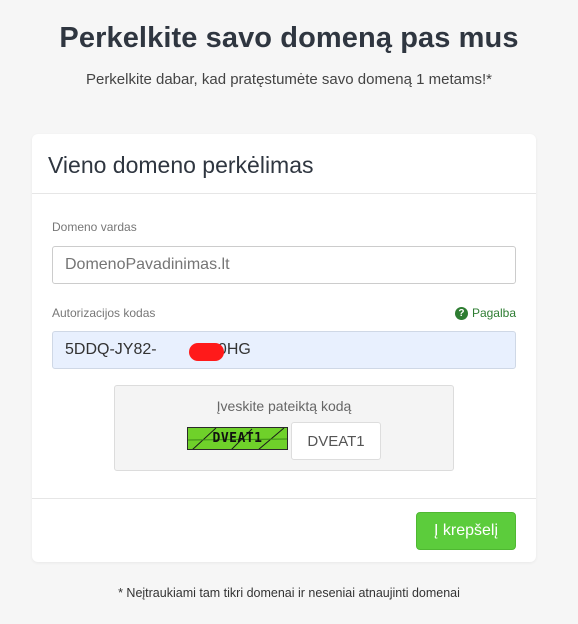 Image resolution: width=578 pixels, height=624 pixels. I want to click on captcha-image: DVEAT1, so click(237, 438).